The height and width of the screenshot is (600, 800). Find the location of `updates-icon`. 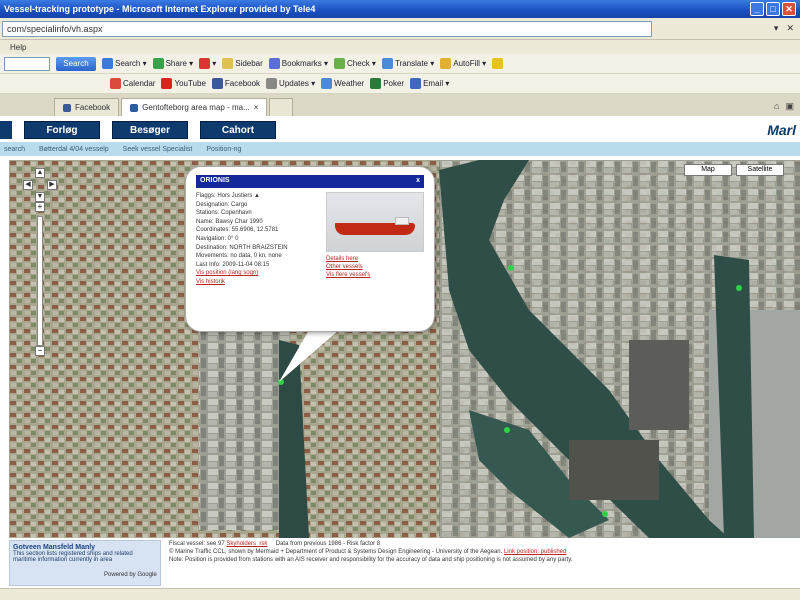

updates-icon is located at coordinates (272, 83).